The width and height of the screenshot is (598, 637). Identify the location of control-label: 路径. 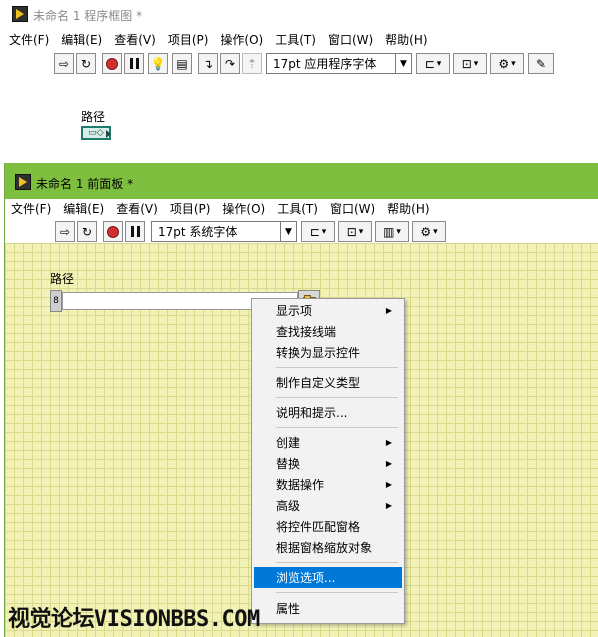
(62, 279).